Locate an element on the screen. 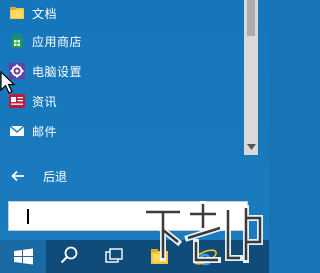 Image resolution: width=320 pixels, height=273 pixels. menu-item-mail: 邮件 is located at coordinates (122, 131).